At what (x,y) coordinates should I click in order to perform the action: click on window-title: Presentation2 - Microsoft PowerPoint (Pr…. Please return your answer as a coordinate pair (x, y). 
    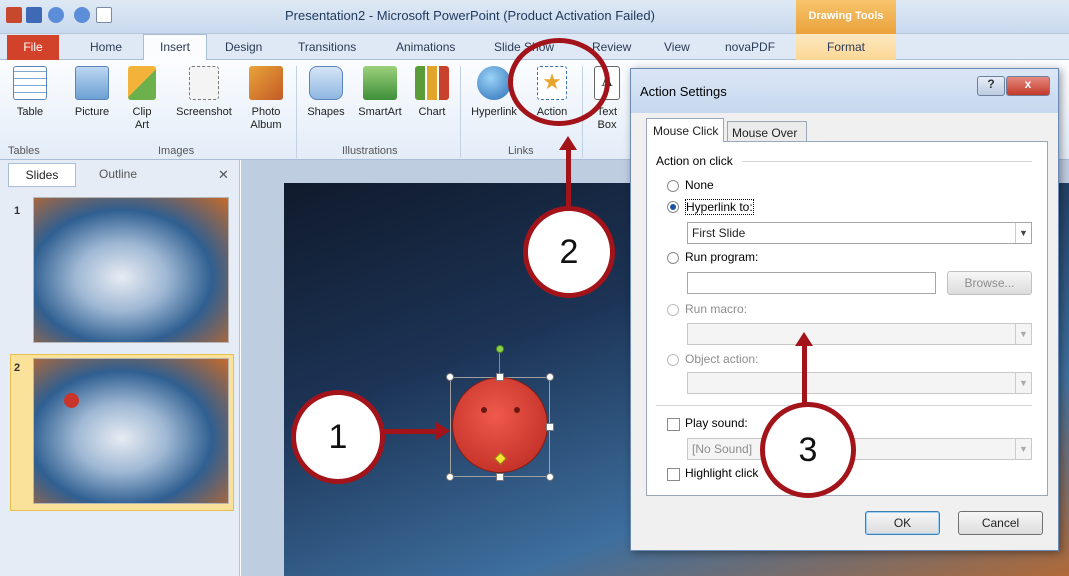
    Looking at the image, I should click on (470, 15).